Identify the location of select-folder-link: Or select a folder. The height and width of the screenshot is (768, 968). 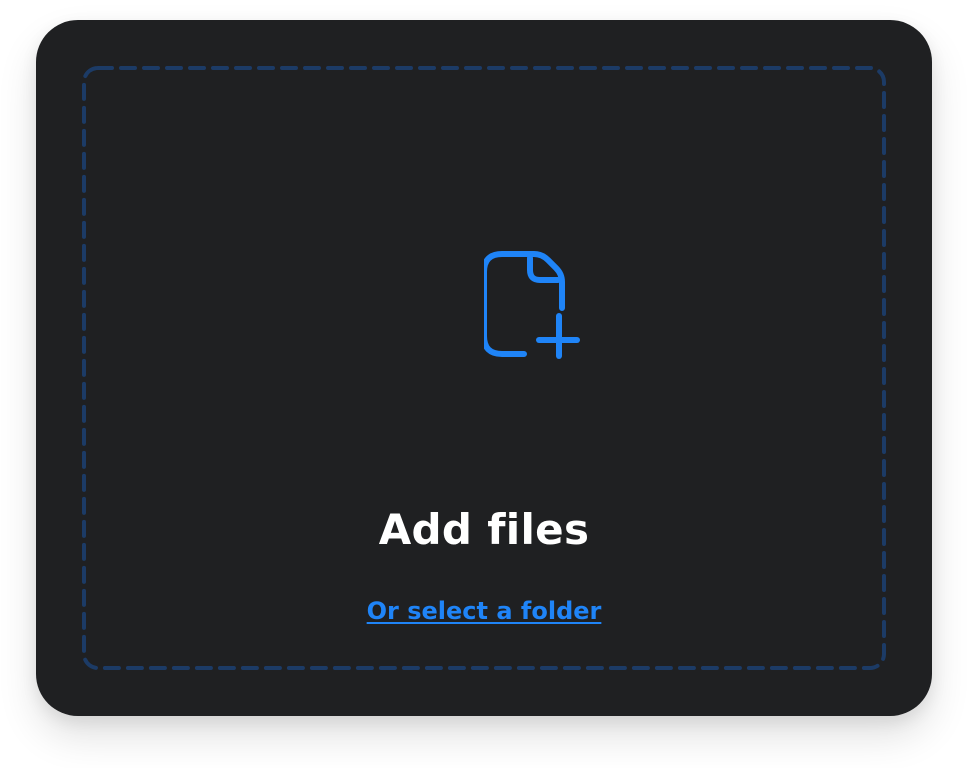
(484, 611).